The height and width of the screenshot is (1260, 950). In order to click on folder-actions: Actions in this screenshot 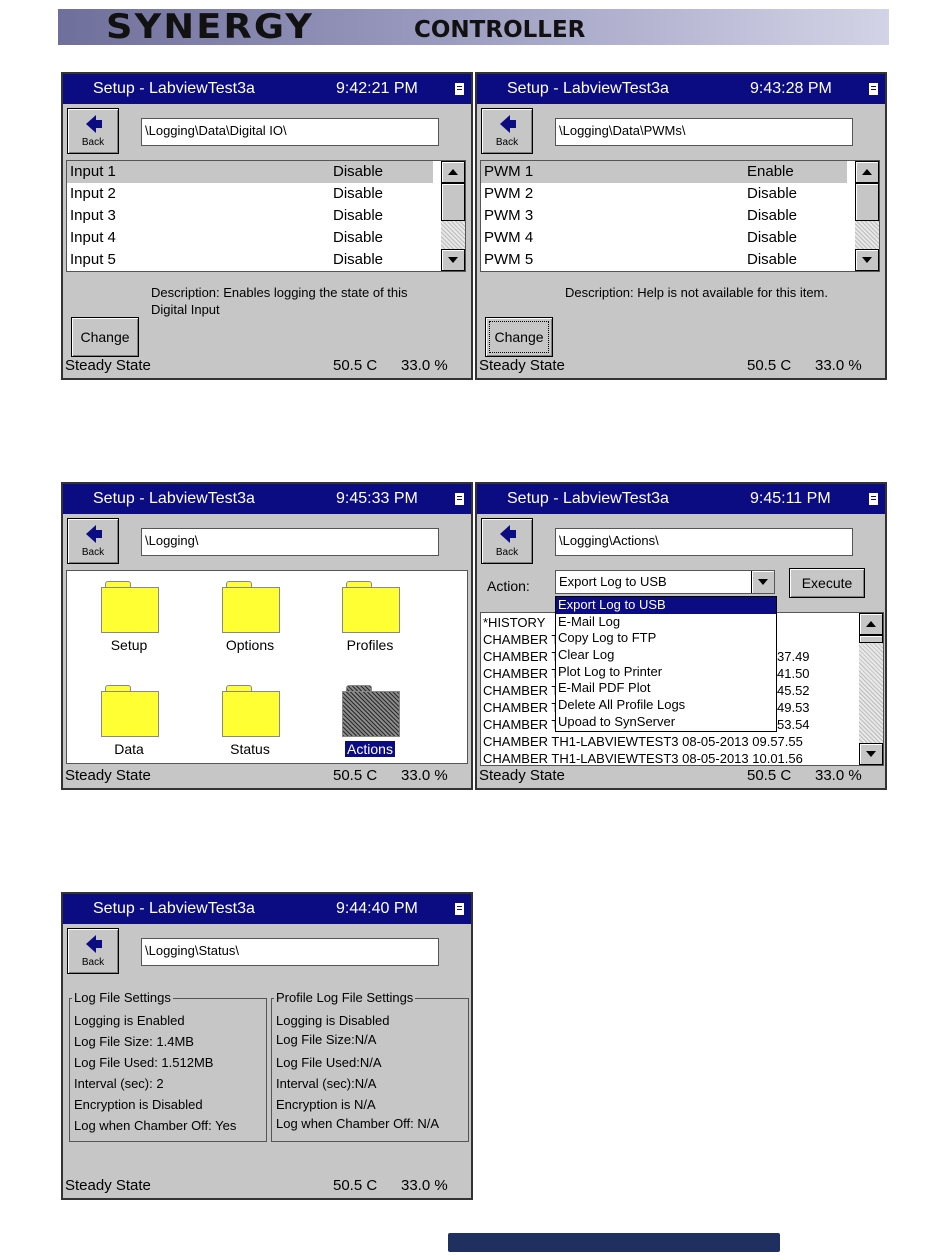, I will do `click(370, 720)`.